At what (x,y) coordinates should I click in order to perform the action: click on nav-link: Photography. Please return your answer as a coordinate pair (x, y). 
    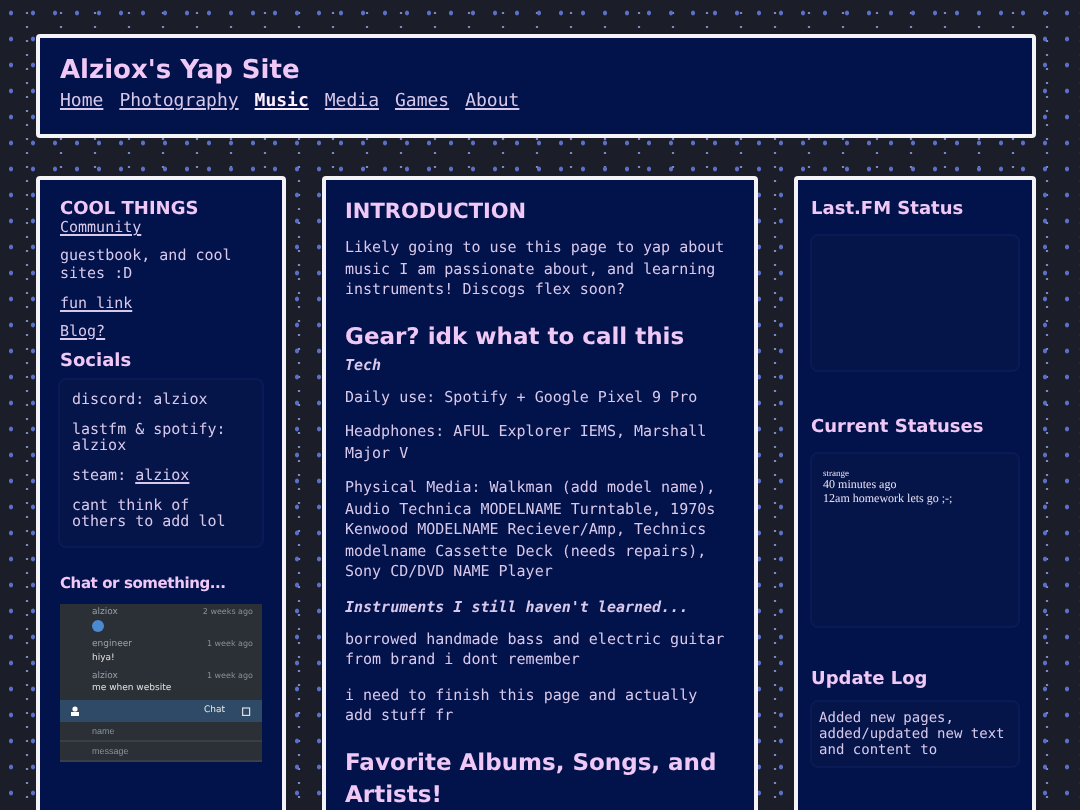
    Looking at the image, I should click on (179, 102).